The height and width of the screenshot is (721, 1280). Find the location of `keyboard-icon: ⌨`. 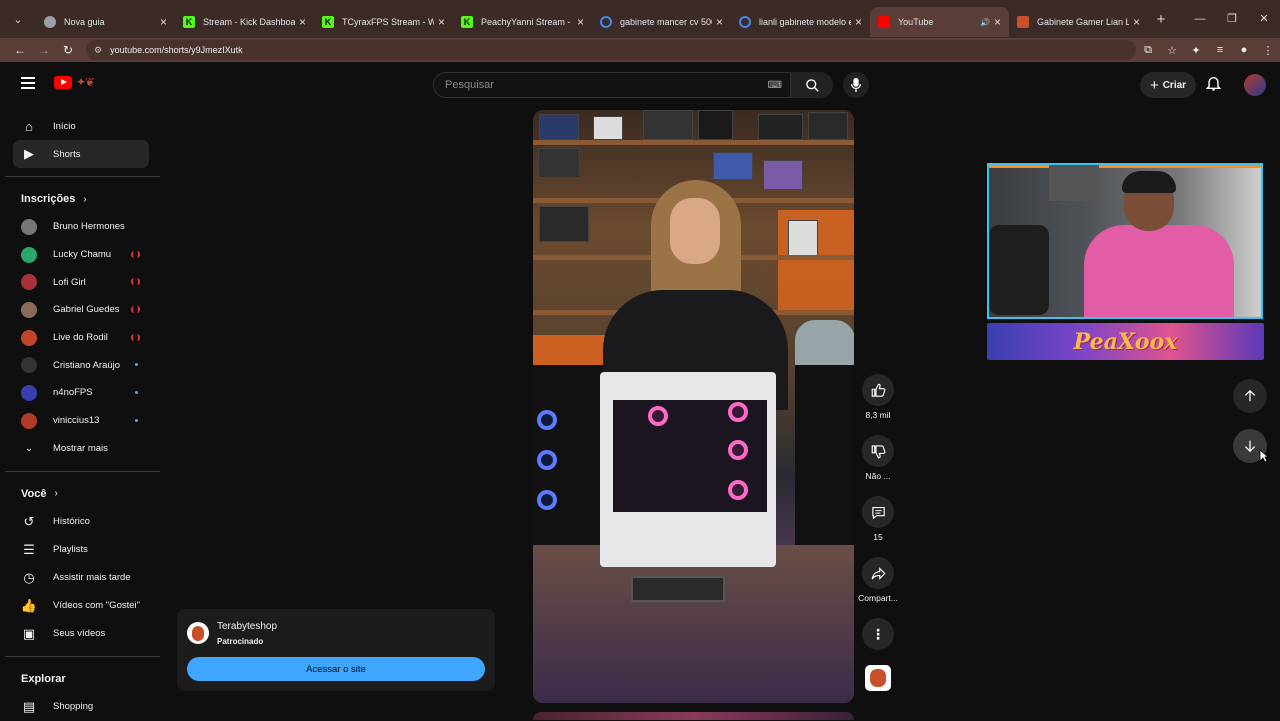

keyboard-icon: ⌨ is located at coordinates (775, 85).